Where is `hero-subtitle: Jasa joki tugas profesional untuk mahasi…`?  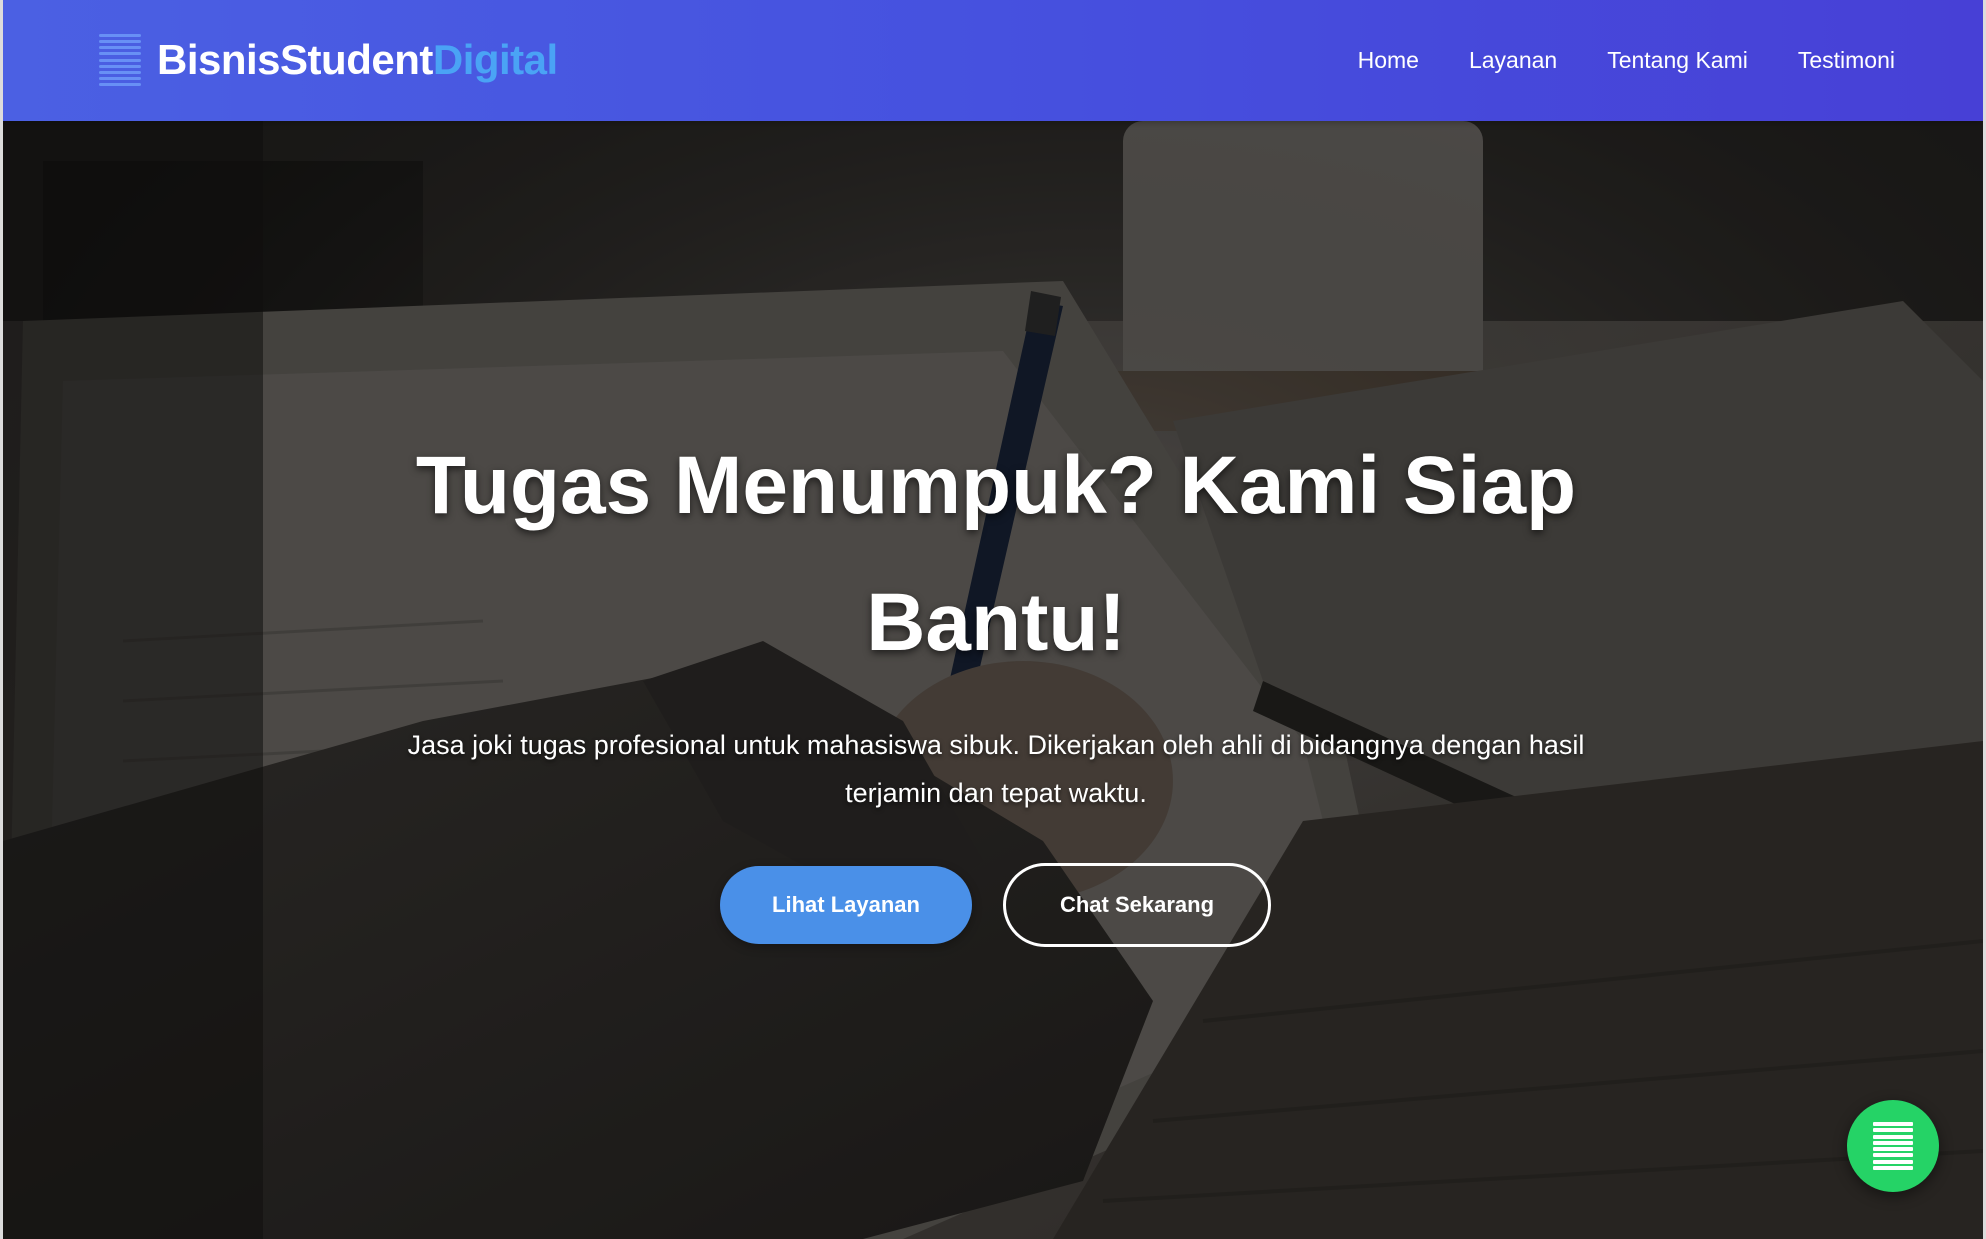
hero-subtitle: Jasa joki tugas profesional untuk mahasi… is located at coordinates (996, 769).